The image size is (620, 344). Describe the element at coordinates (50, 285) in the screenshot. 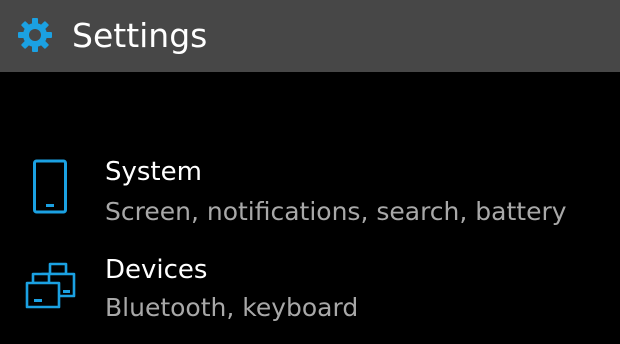

I see `devices-icon` at that location.